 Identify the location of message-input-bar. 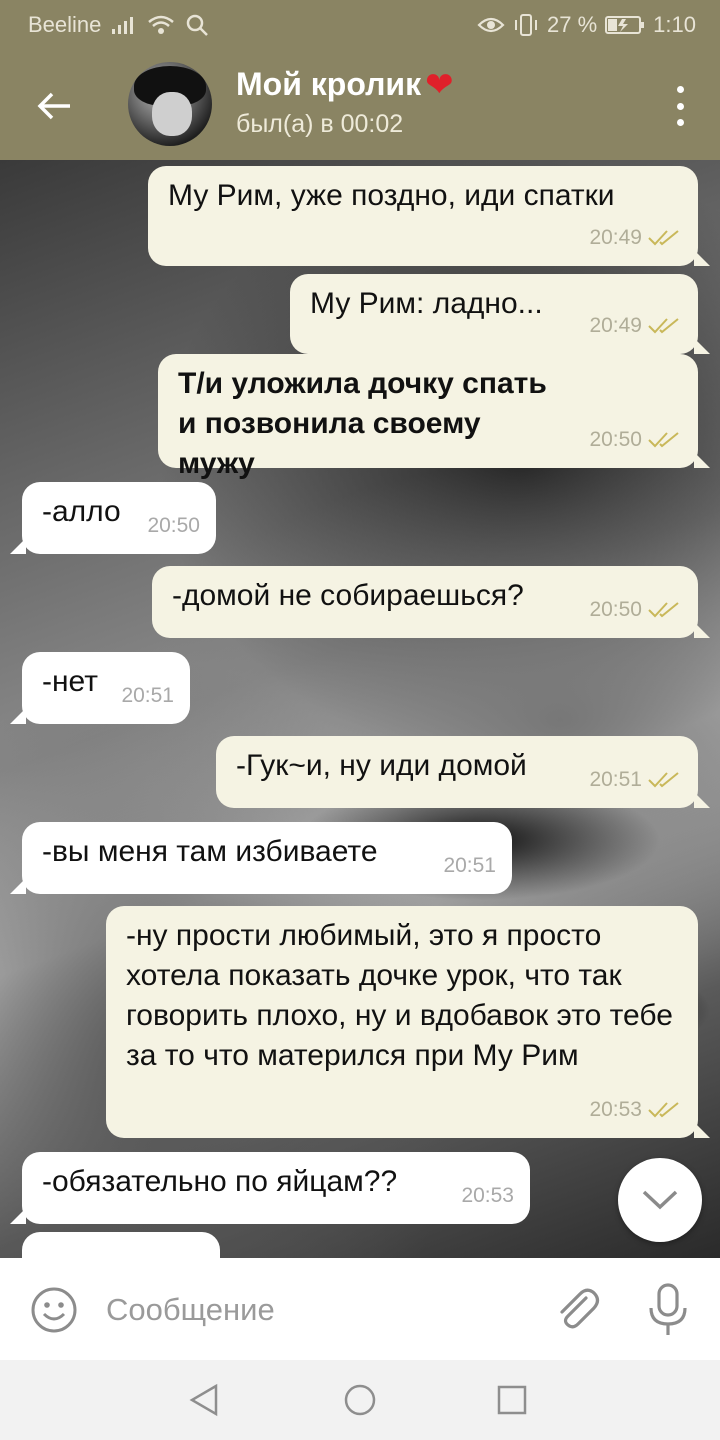
(360, 1309).